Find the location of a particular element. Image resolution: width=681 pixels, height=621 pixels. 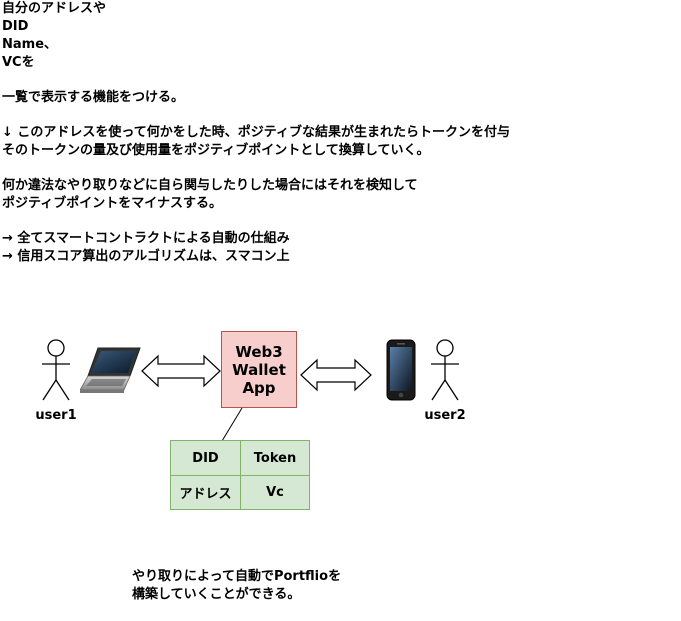

app-label-line2: Wallet is located at coordinates (259, 369).